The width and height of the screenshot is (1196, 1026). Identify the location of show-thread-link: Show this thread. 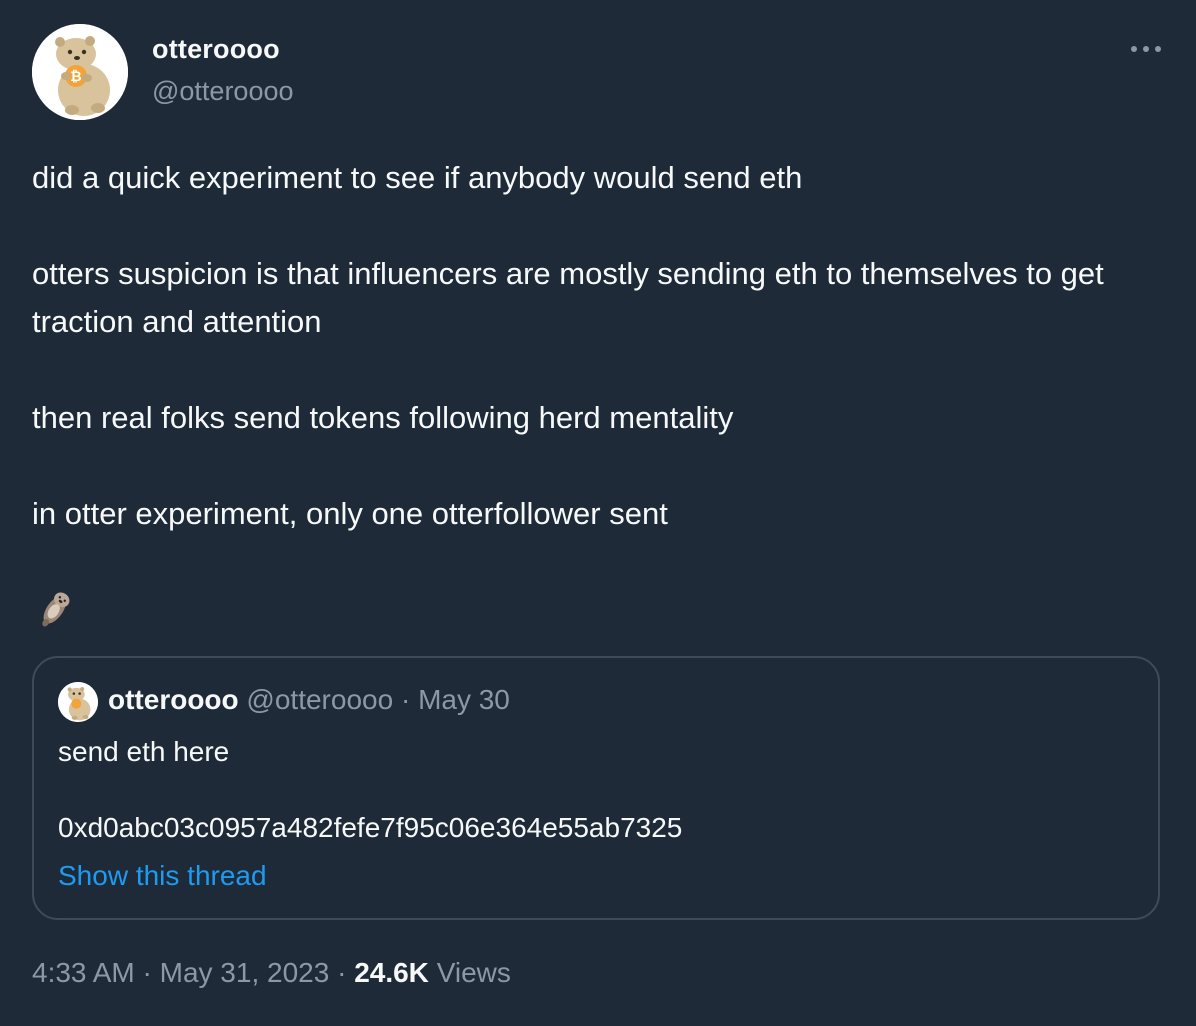
(162, 876).